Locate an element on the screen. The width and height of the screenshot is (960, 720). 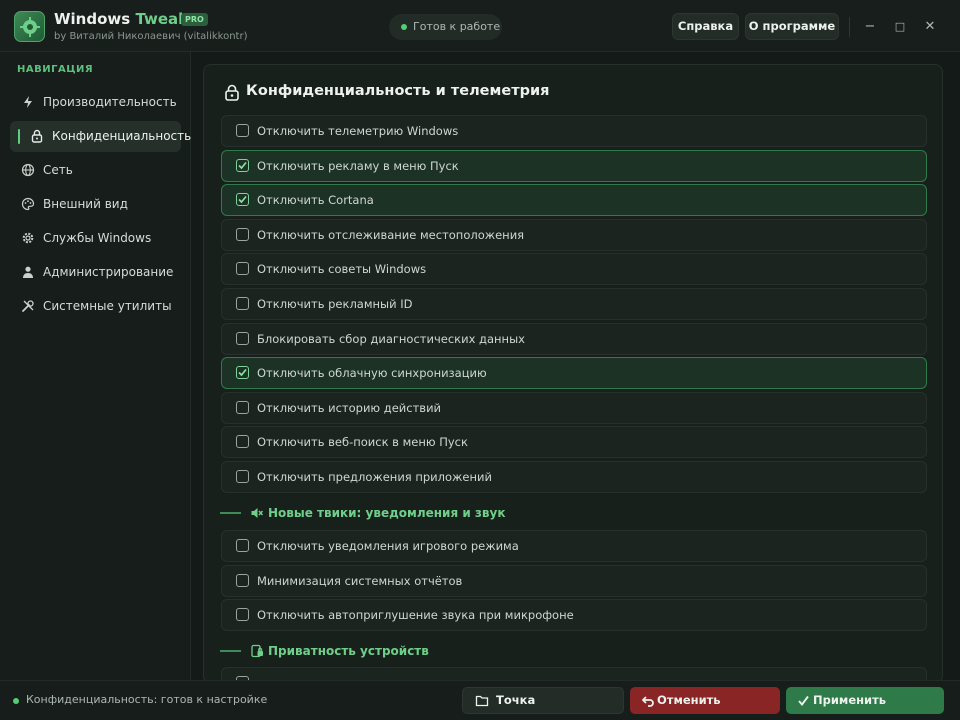
active-indicator is located at coordinates (19, 136).